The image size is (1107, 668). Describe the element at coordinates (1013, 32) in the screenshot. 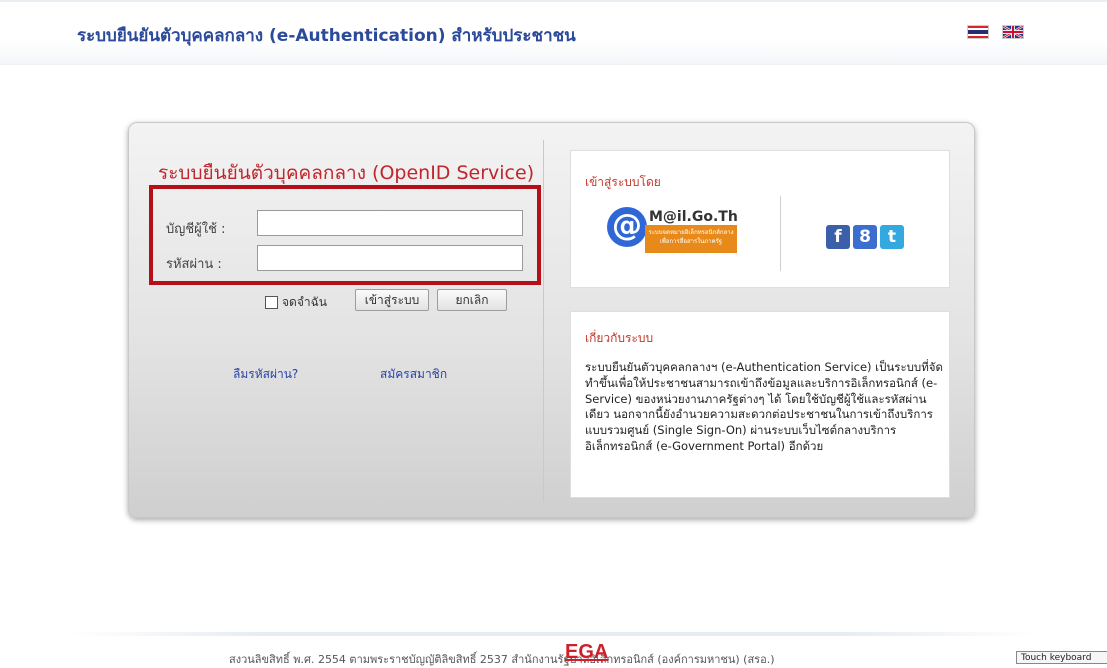

I see `uk-flag-icon` at that location.